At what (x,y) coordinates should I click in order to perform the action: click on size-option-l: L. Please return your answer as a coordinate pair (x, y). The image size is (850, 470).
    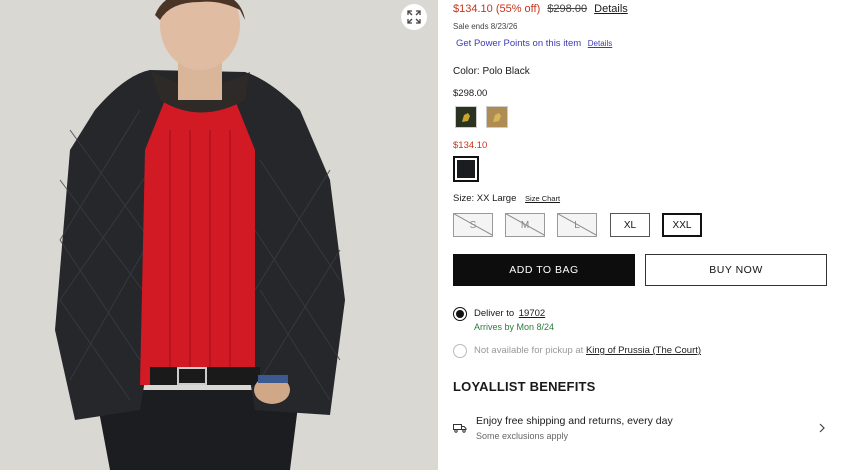
    Looking at the image, I should click on (577, 225).